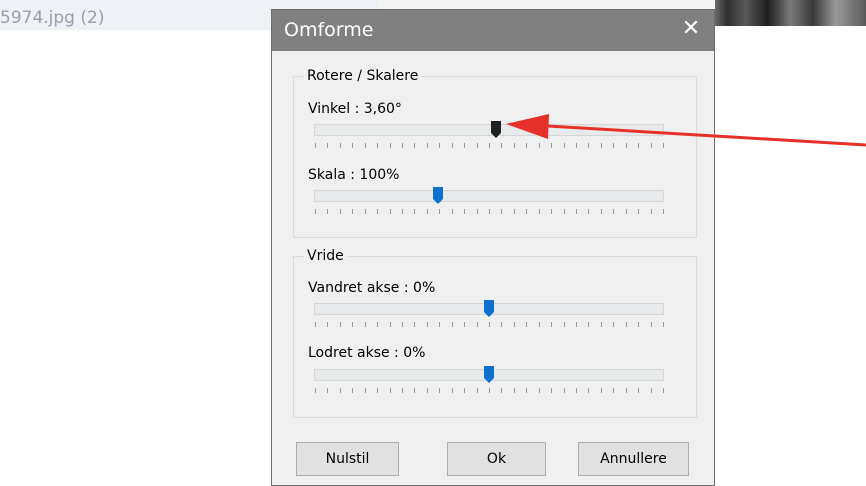  What do you see at coordinates (493, 30) in the screenshot?
I see `dialog-titlebar: Omforme ✕` at bounding box center [493, 30].